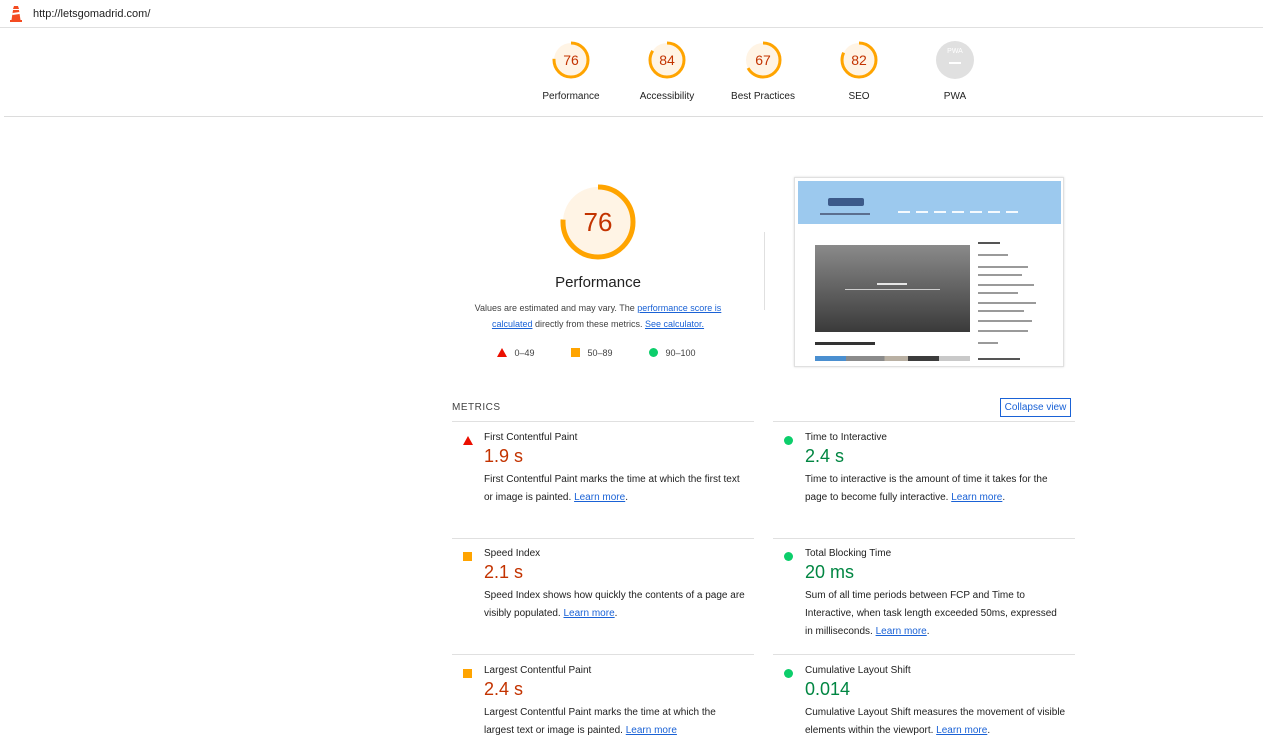 This screenshot has height=745, width=1263. Describe the element at coordinates (955, 63) in the screenshot. I see `pwa-dash-icon` at that location.